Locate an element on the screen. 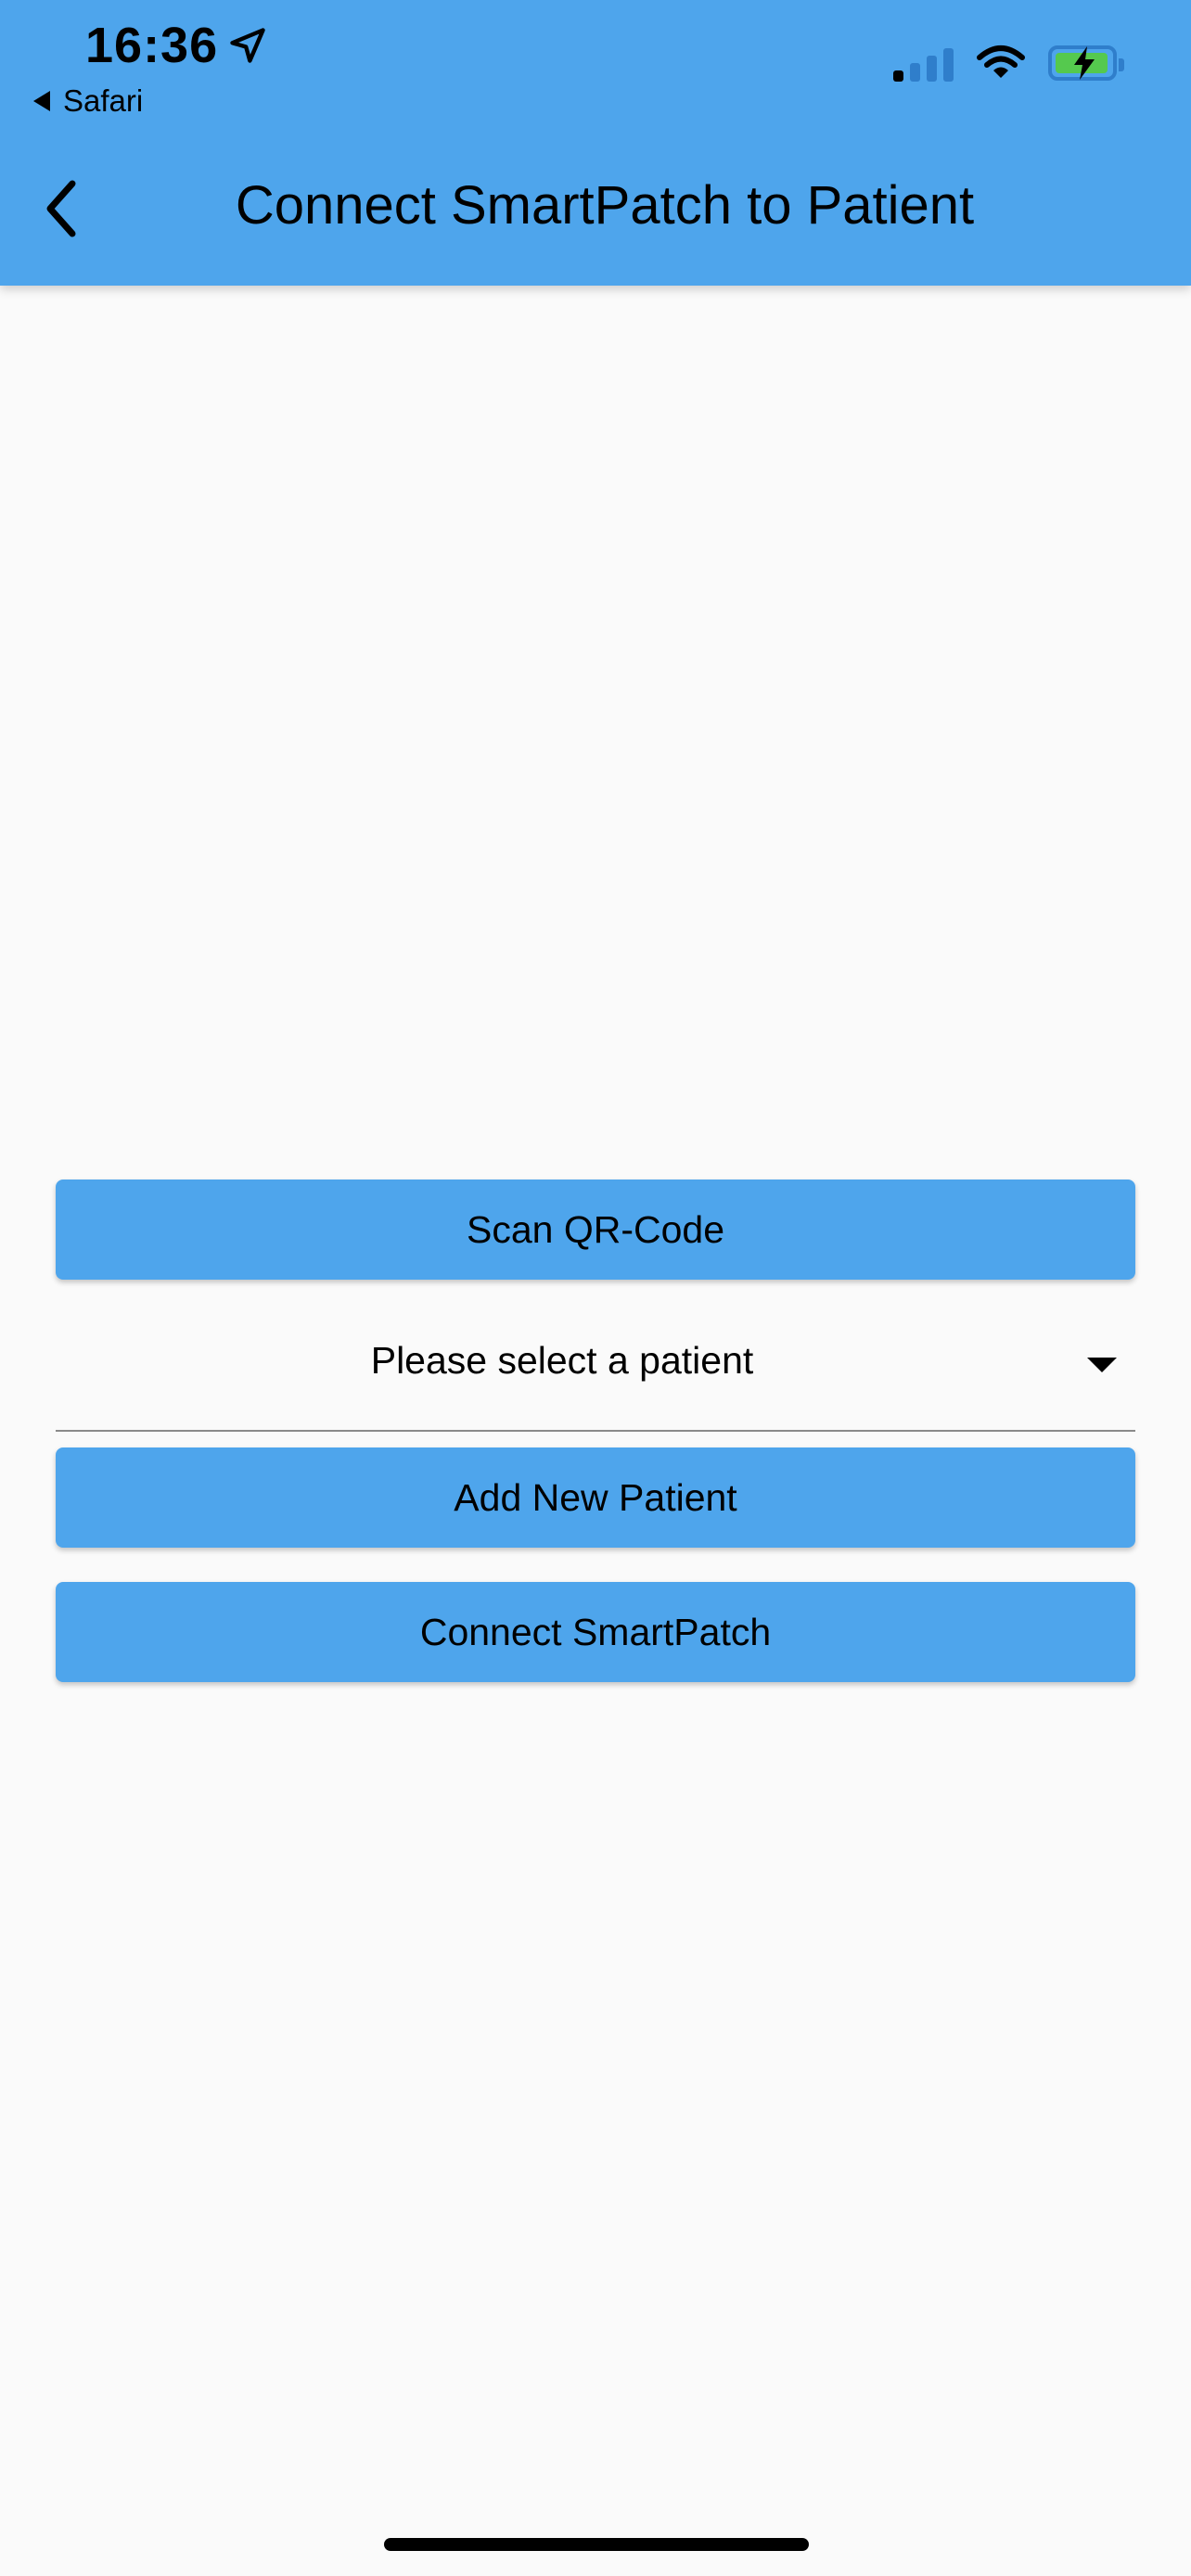 The width and height of the screenshot is (1191, 2576). battery-charging-icon is located at coordinates (1086, 63).